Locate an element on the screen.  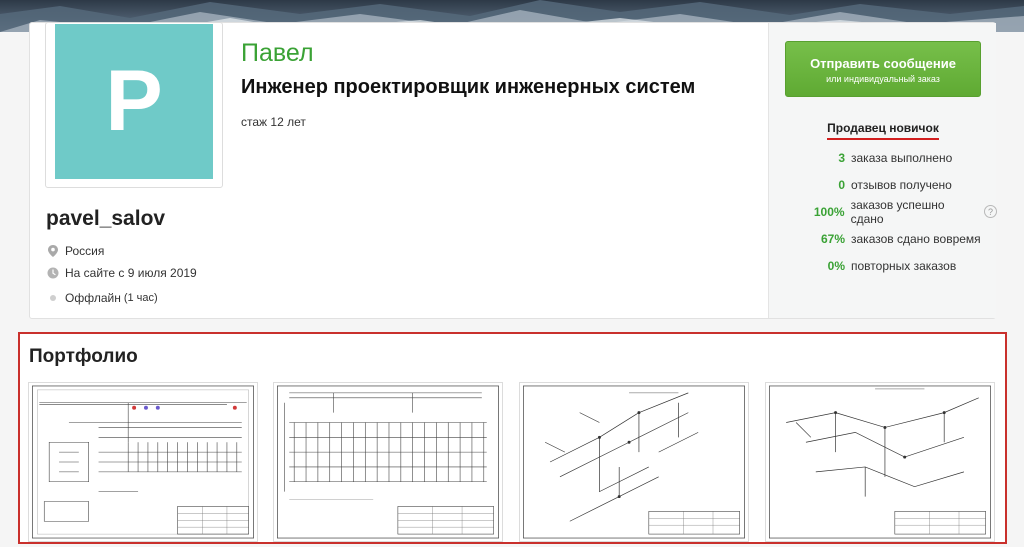
location-row: Россия is located at coordinates (75, 251).